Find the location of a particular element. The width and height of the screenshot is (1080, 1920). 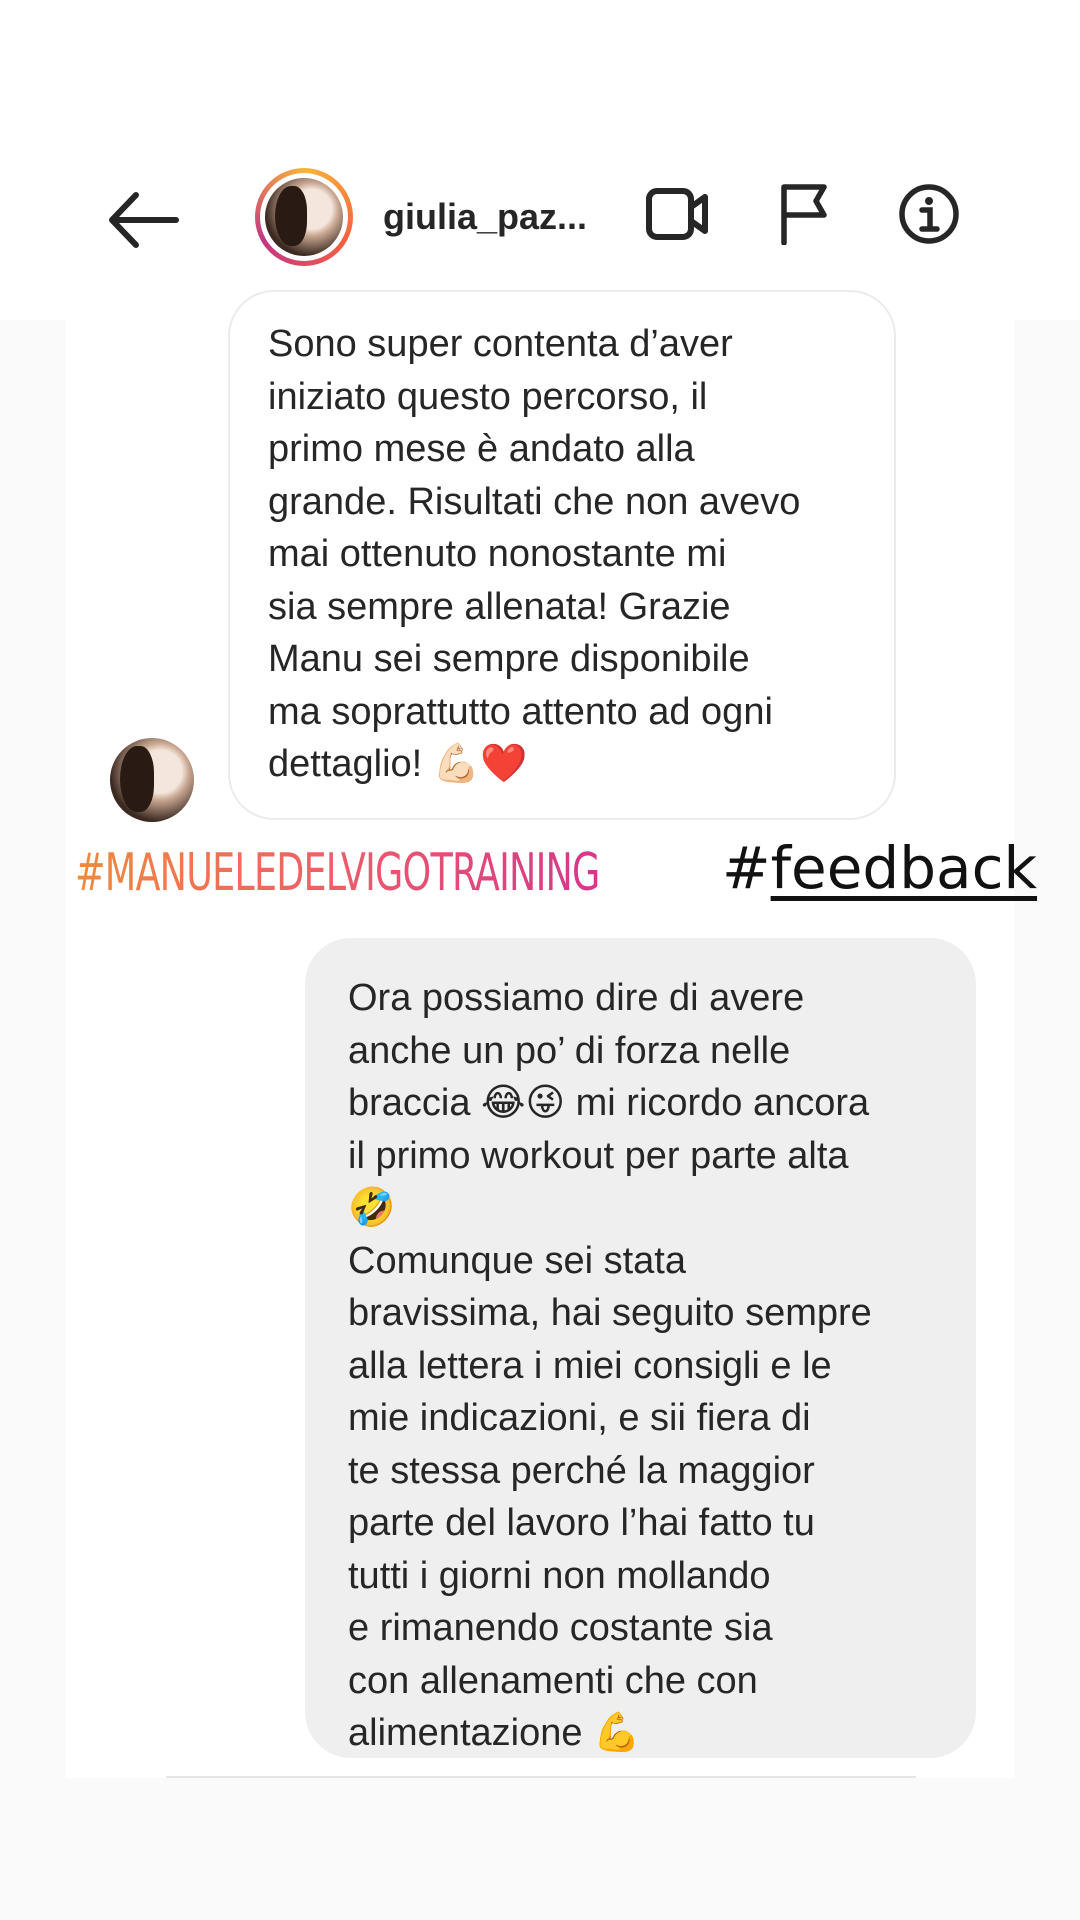

avatar-ring-inner is located at coordinates (304, 217).